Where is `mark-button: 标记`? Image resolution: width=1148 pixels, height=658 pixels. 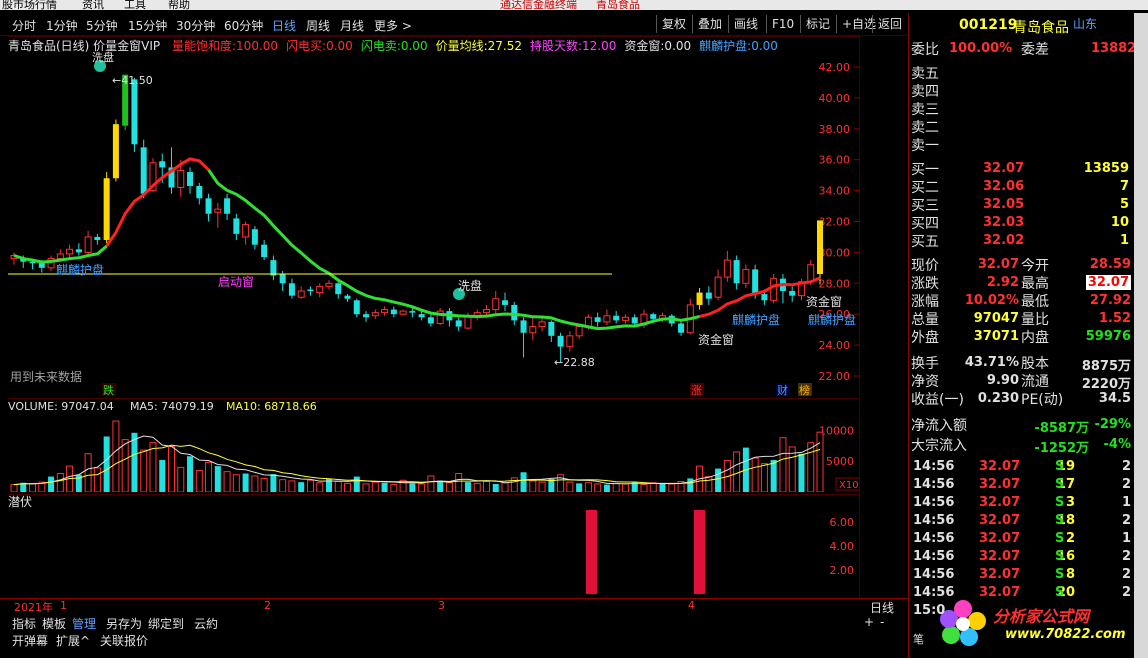 mark-button: 标记 is located at coordinates (817, 24).